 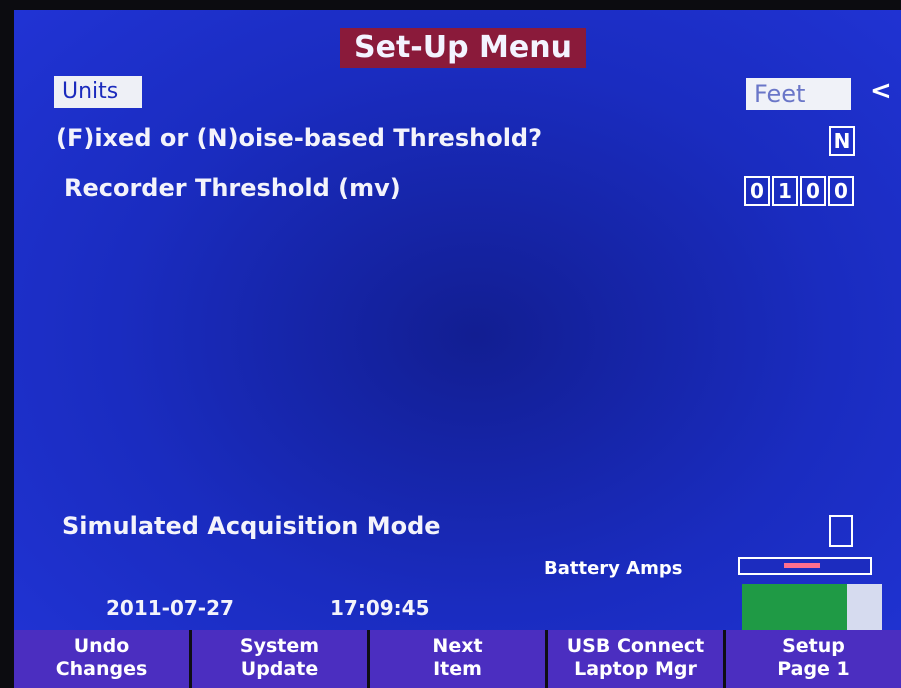 I want to click on page-title: Set-Up Menu, so click(x=463, y=48).